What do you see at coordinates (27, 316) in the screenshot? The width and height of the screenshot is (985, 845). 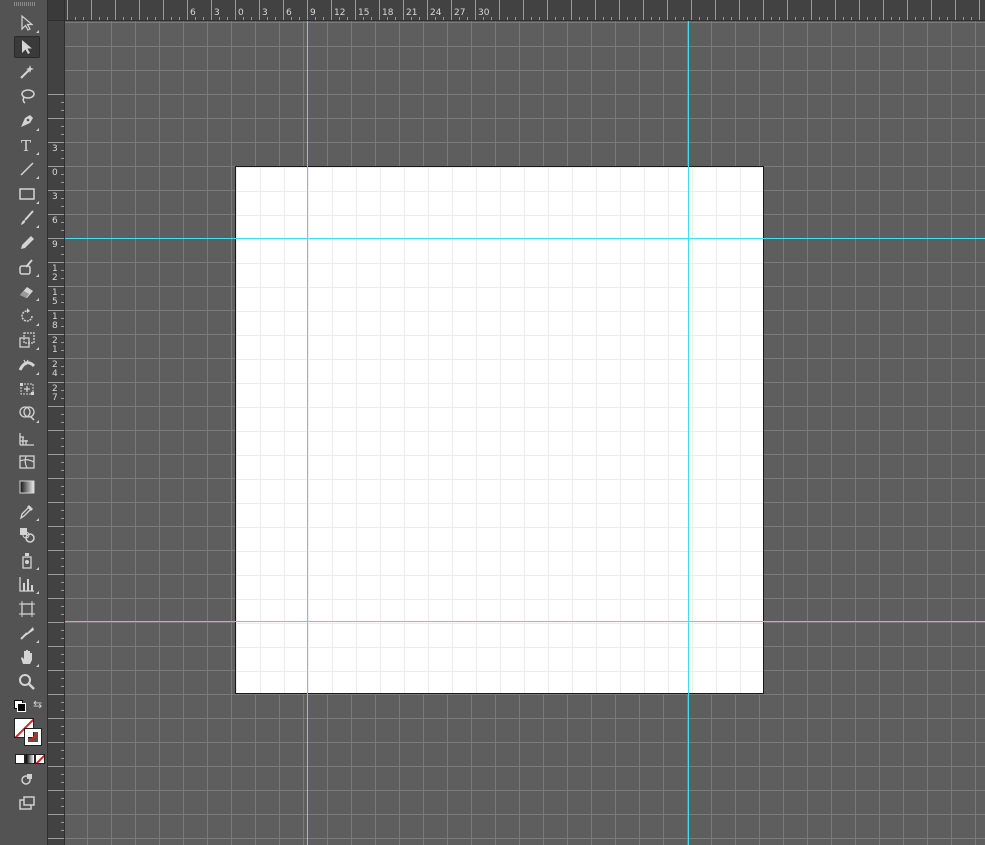 I see `rotate-tool` at bounding box center [27, 316].